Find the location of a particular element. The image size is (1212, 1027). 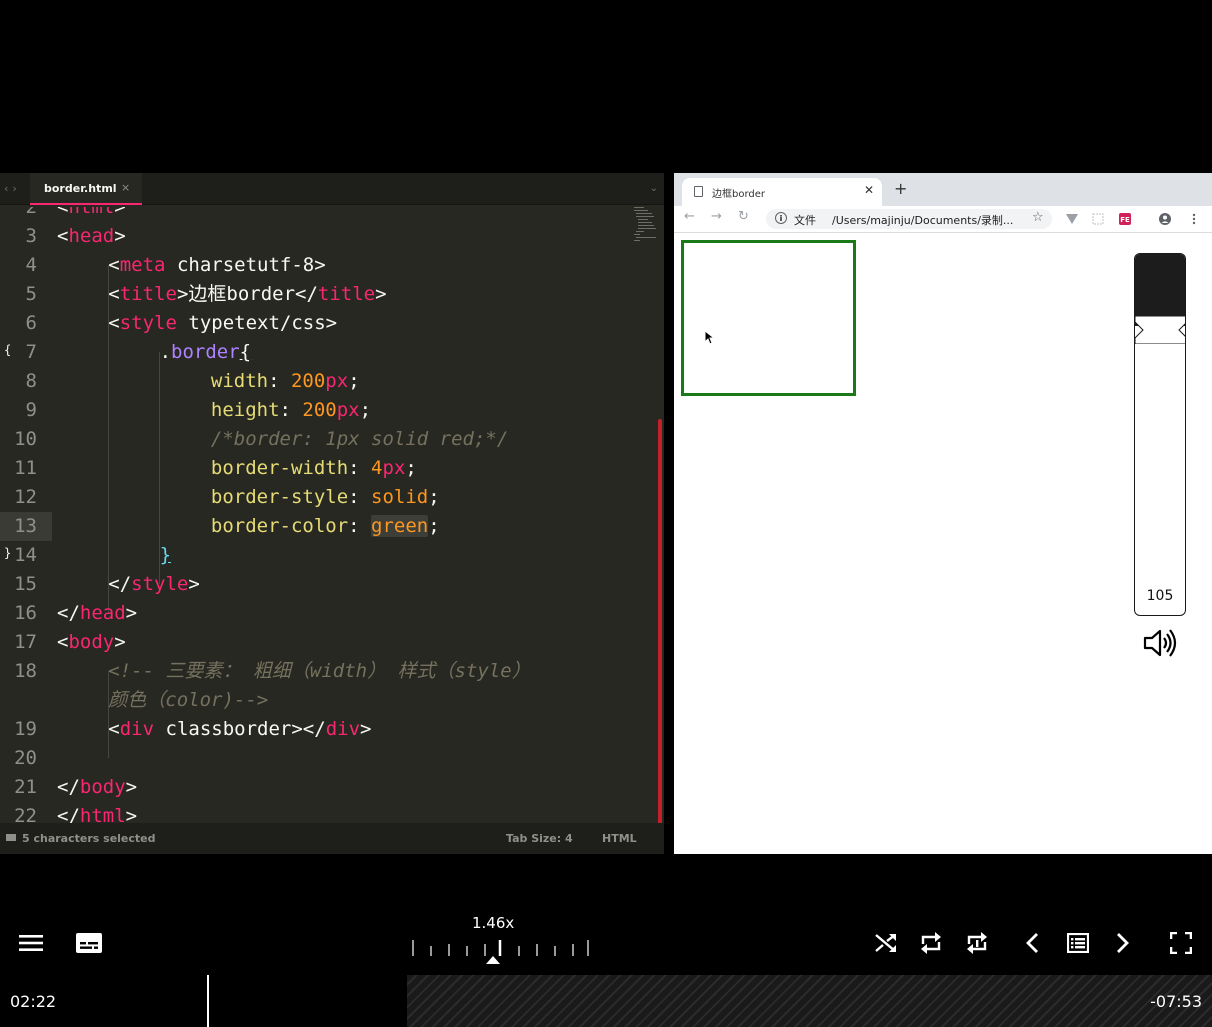

tab-dropdown-icon: ⌄ is located at coordinates (654, 188).